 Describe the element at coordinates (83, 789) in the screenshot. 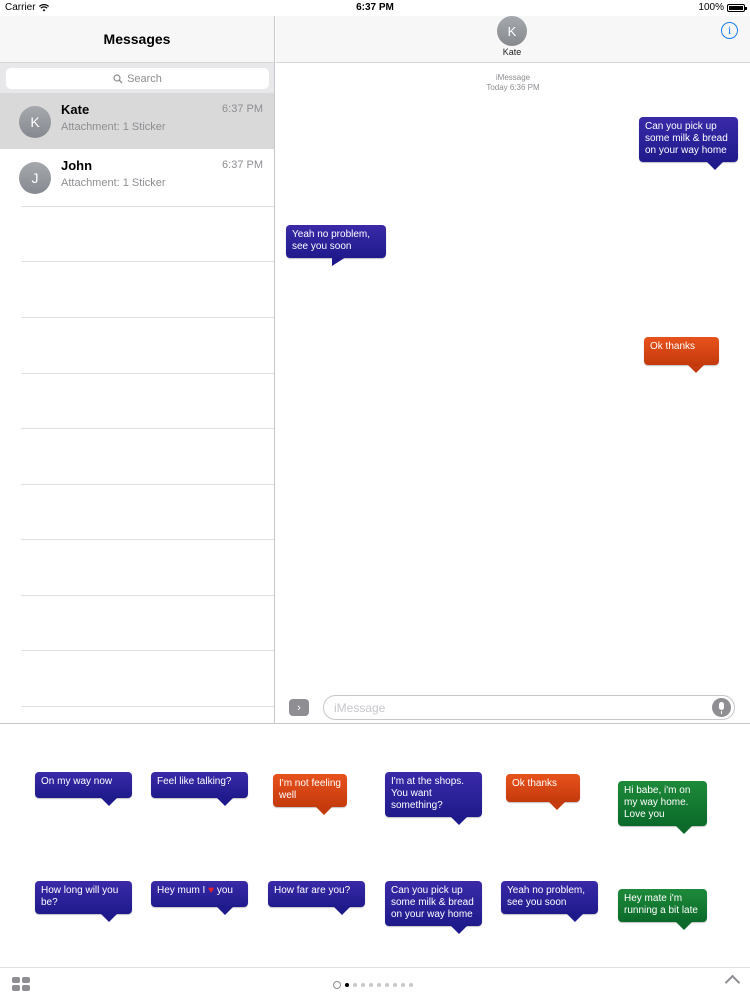

I see `sticker-on-my-way: On my way now` at that location.